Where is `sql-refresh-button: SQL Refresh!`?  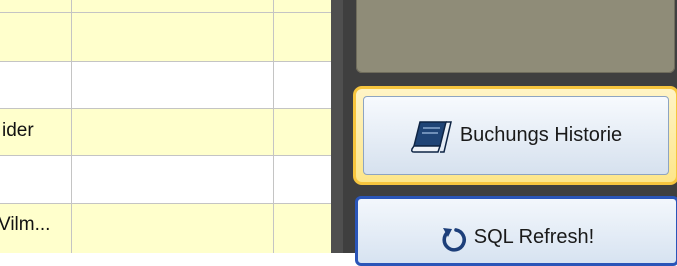
sql-refresh-button: SQL Refresh! is located at coordinates (516, 231).